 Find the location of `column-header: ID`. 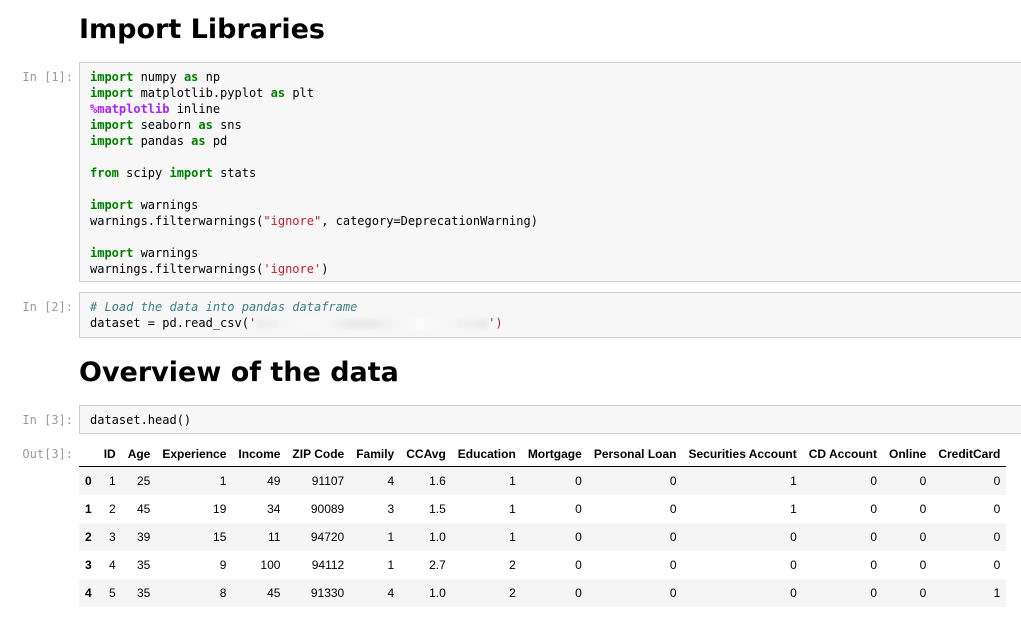

column-header: ID is located at coordinates (109, 454).